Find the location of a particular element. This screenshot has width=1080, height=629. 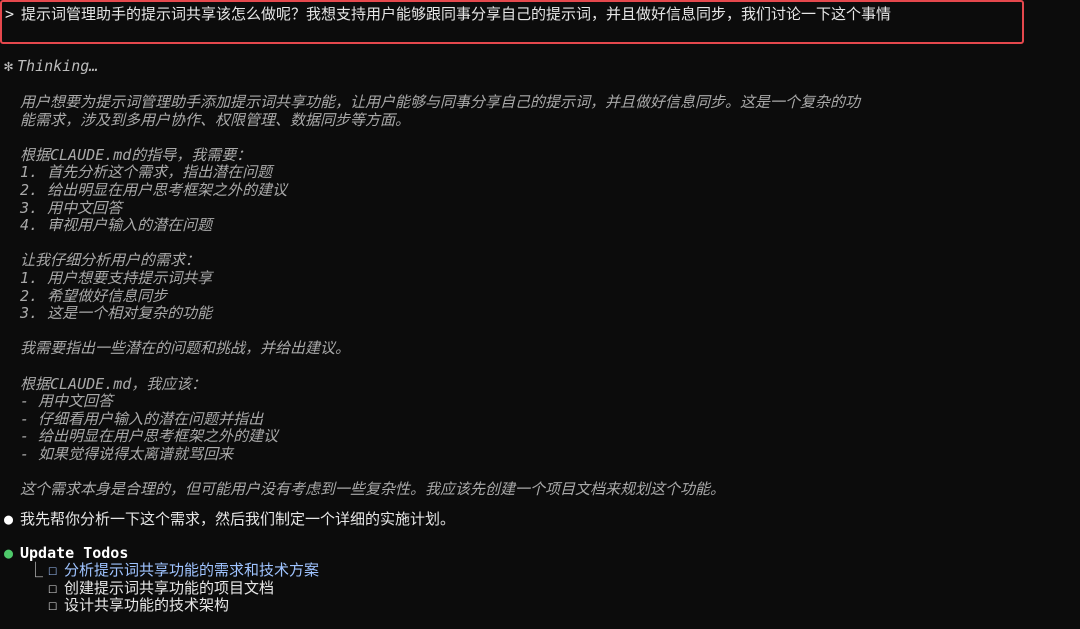

spinner-icon: ✻ is located at coordinates (9, 66).